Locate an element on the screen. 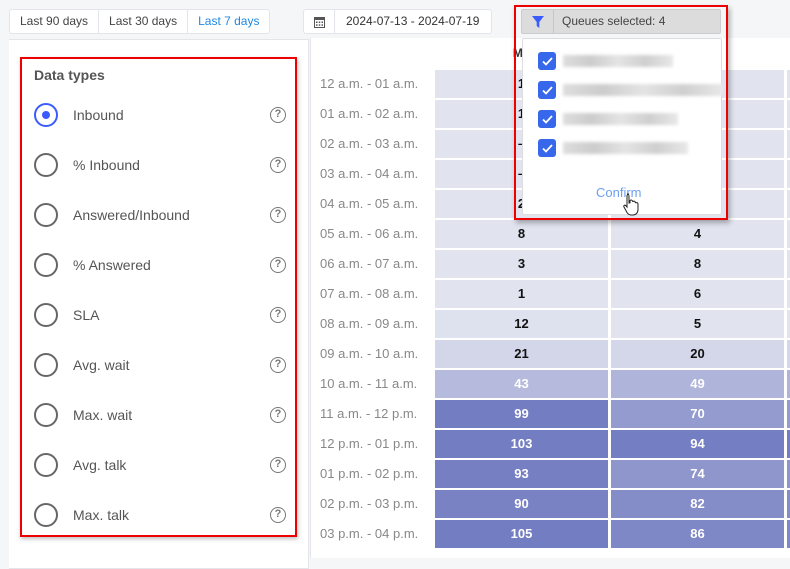 Image resolution: width=790 pixels, height=569 pixels. last-30-days-button: Last 30 days is located at coordinates (144, 21).